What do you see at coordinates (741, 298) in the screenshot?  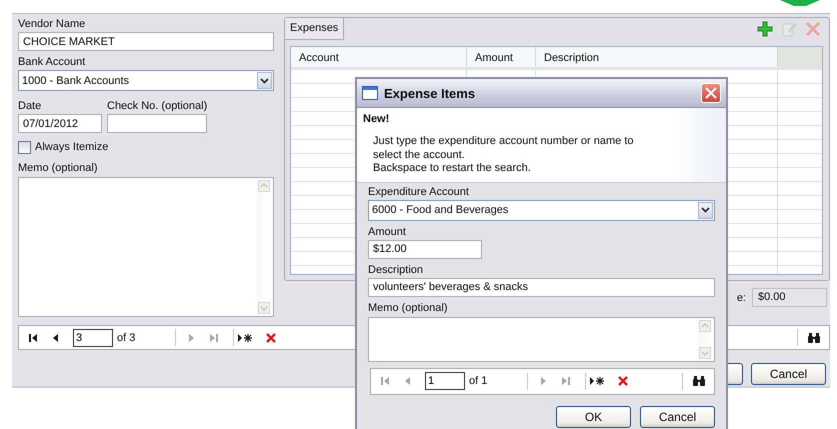 I see `total-label: e:` at bounding box center [741, 298].